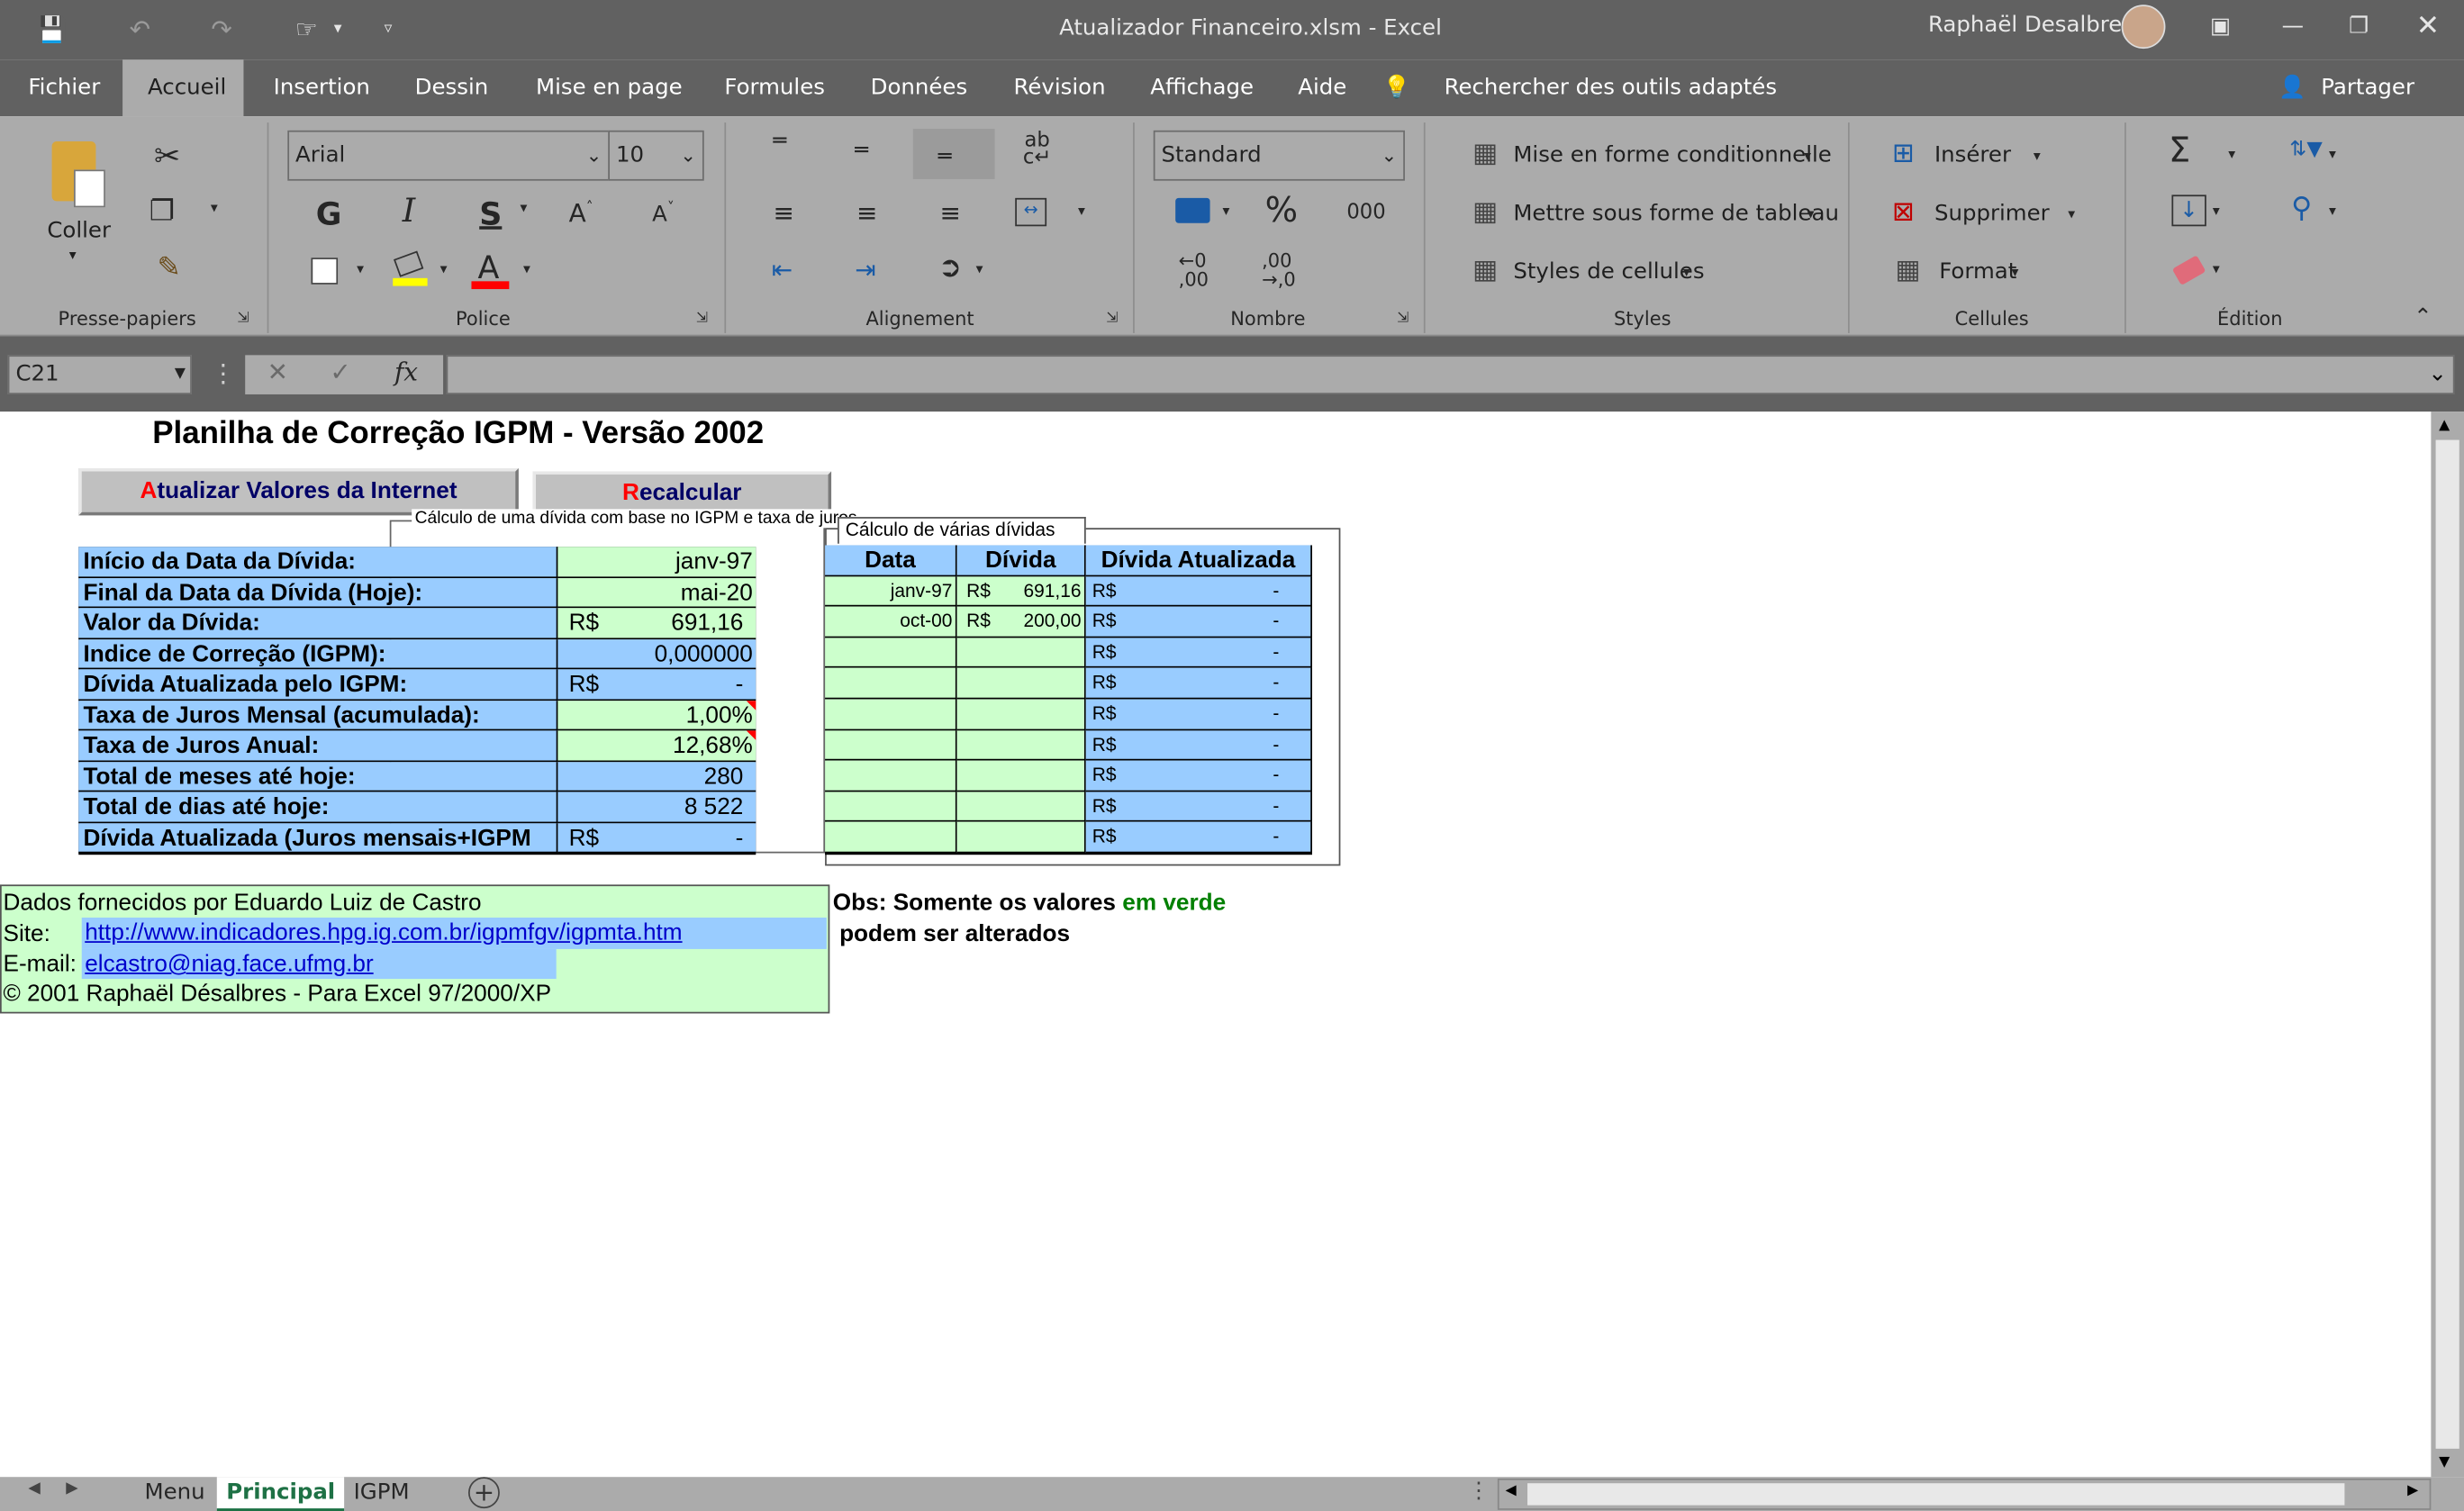 The width and height of the screenshot is (2464, 1511). Describe the element at coordinates (1479, 1491) in the screenshot. I see `tab-splitter-icon: ⋮` at that location.